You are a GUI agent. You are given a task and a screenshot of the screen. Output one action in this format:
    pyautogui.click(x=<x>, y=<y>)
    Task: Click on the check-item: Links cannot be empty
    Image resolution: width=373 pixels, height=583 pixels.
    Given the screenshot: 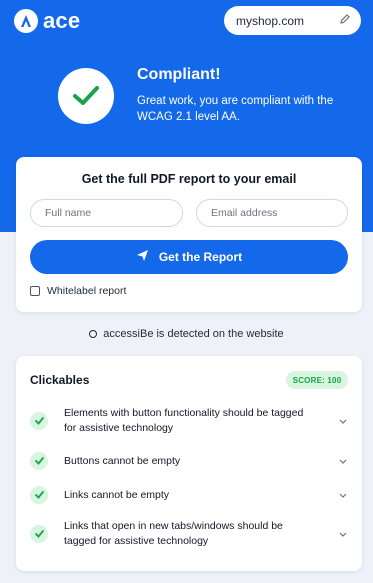 What is the action you would take?
    pyautogui.click(x=189, y=495)
    